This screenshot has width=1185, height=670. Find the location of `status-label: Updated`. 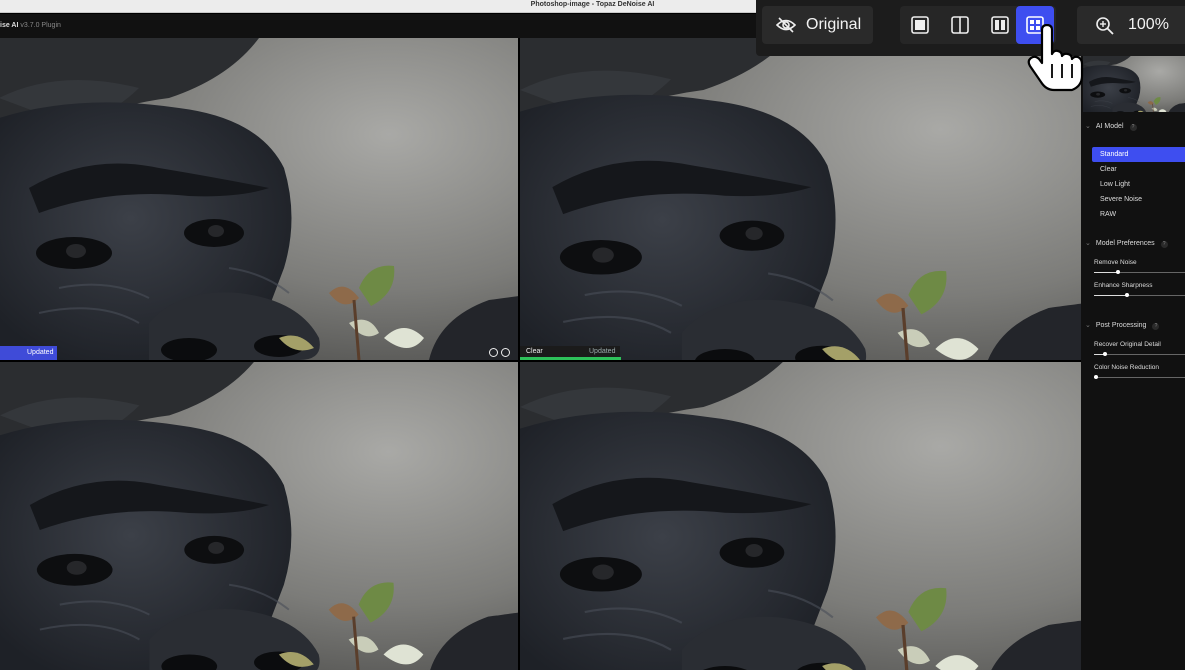

status-label: Updated is located at coordinates (602, 351).